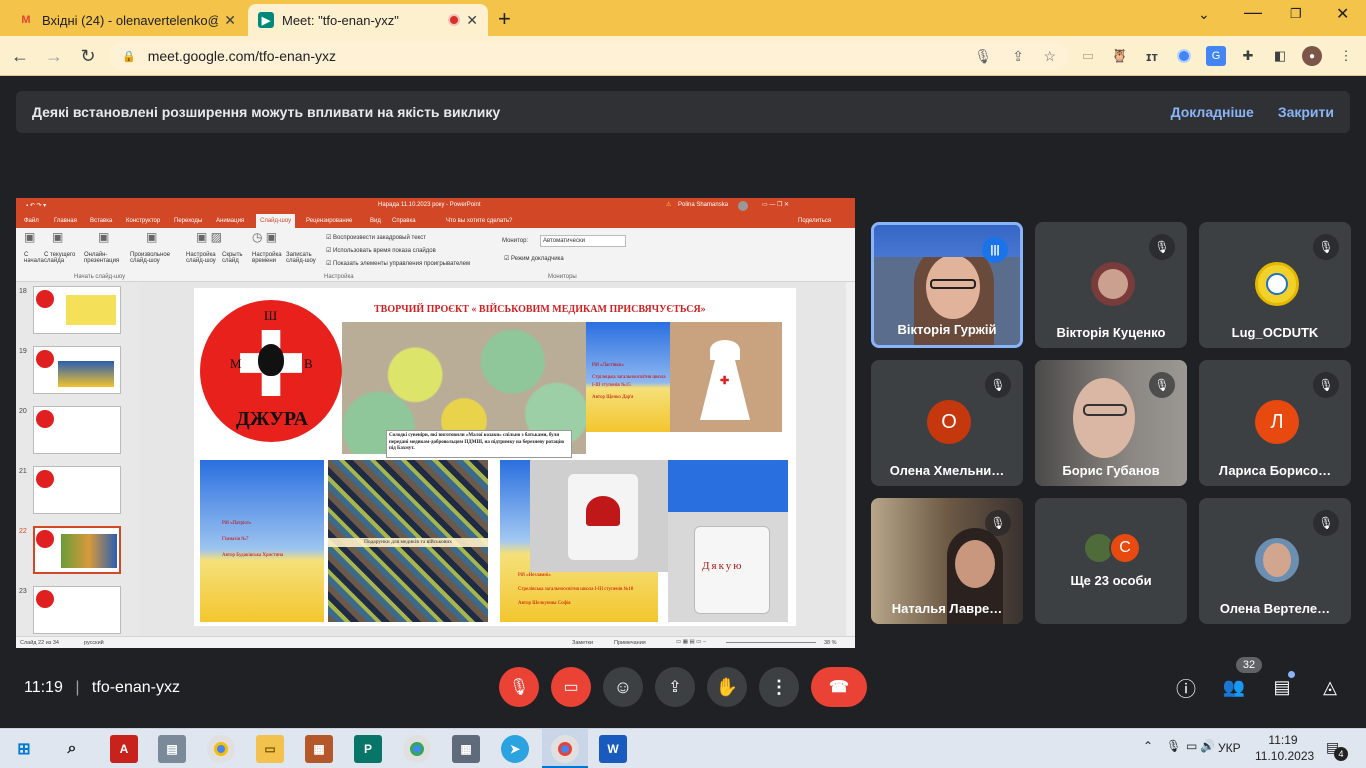  What do you see at coordinates (130, 20) in the screenshot?
I see `tab-title: Вхідні (24) - olenavertelenko@g` at bounding box center [130, 20].